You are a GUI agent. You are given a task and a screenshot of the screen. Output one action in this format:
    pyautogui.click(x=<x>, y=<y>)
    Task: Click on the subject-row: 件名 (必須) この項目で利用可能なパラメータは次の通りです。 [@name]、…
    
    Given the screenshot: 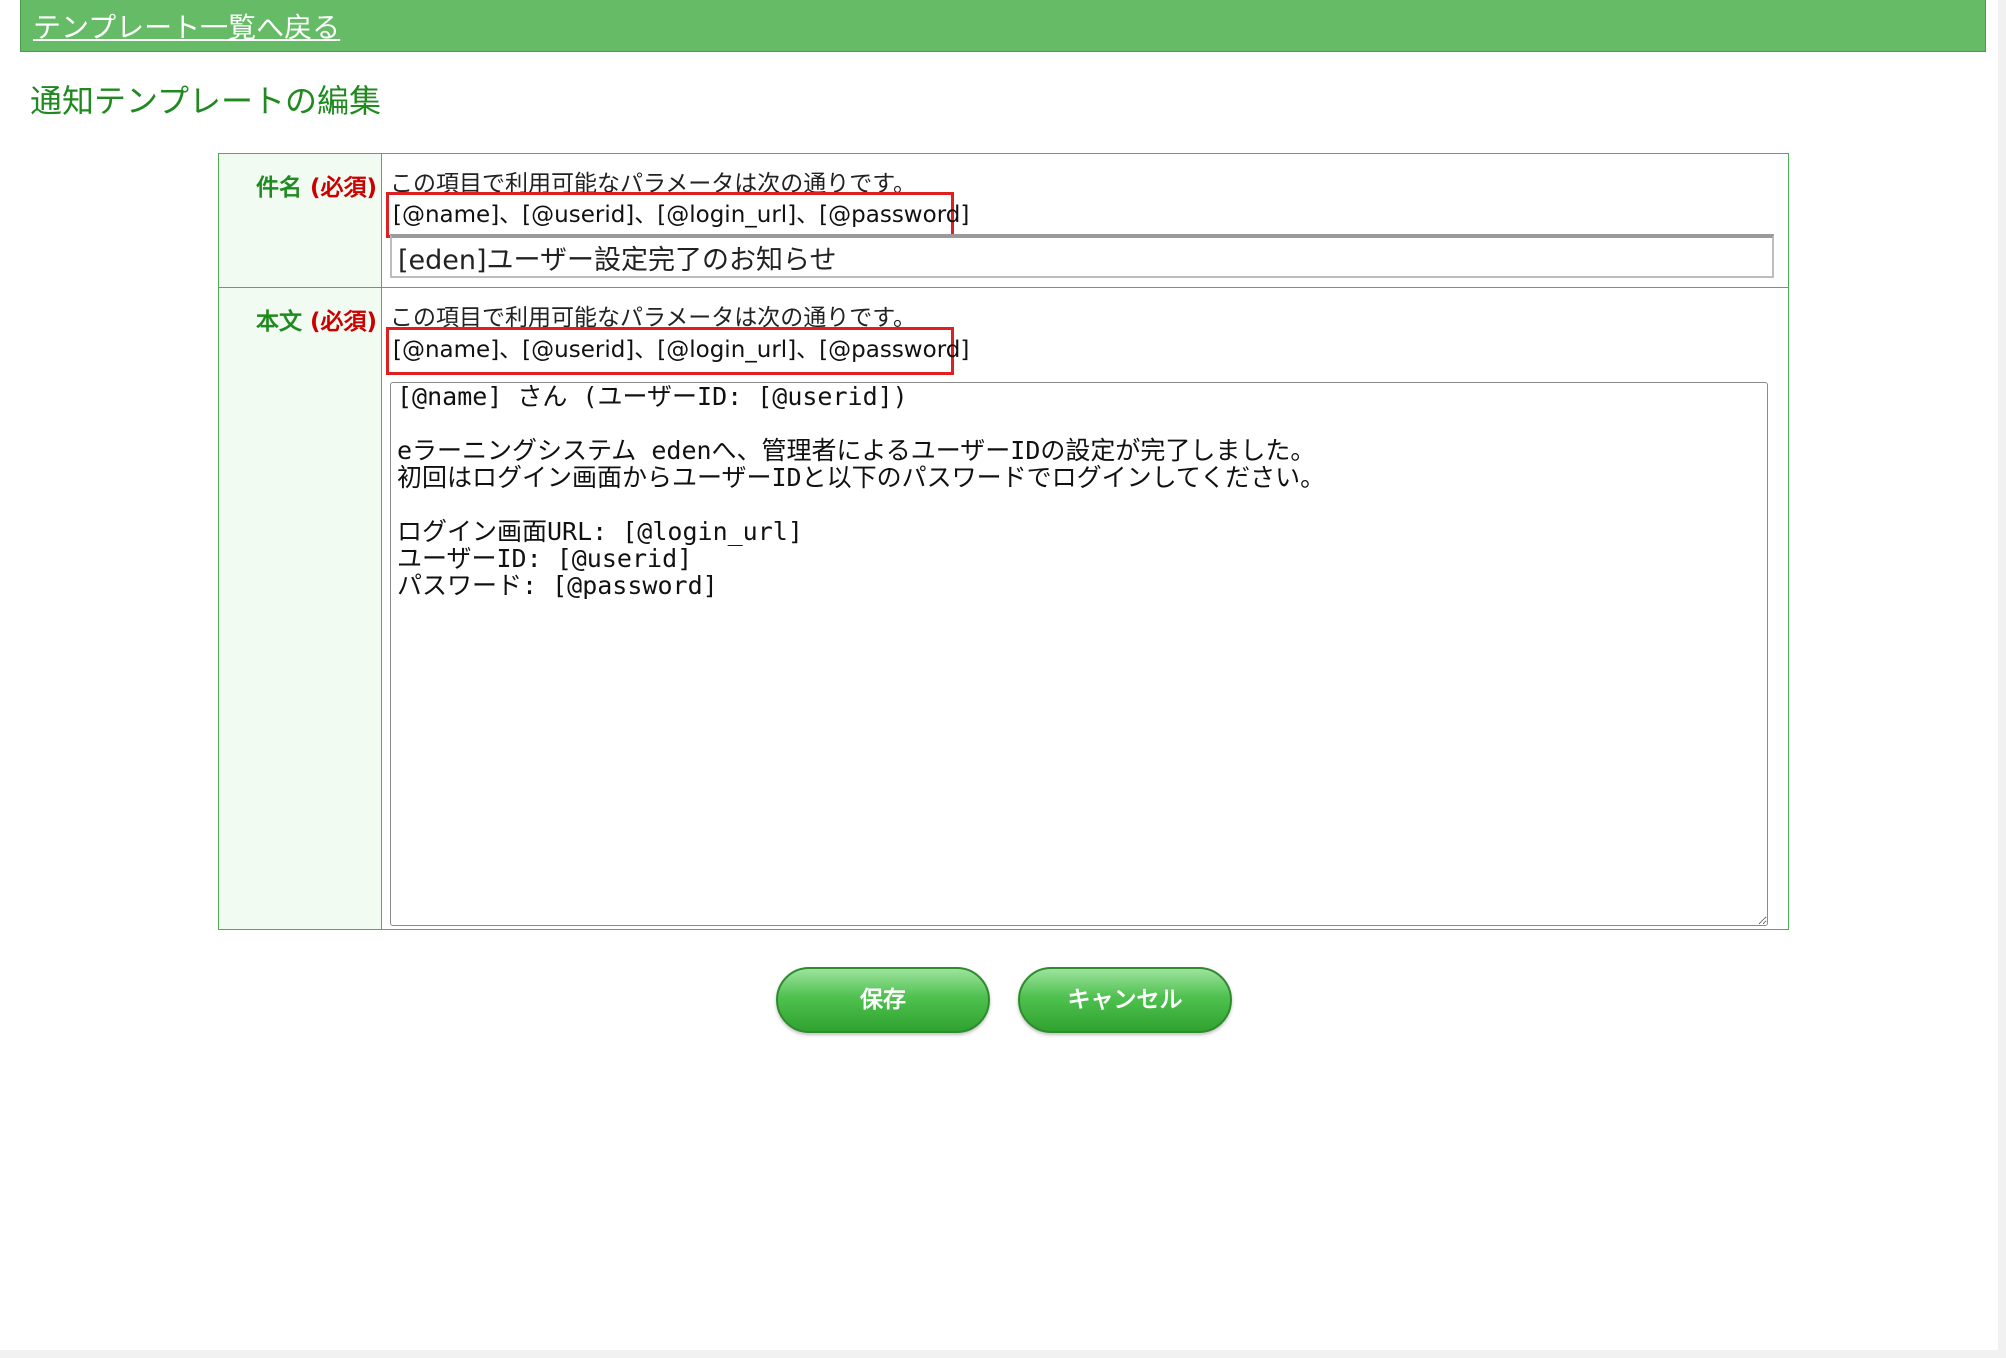 What is the action you would take?
    pyautogui.click(x=1003, y=221)
    